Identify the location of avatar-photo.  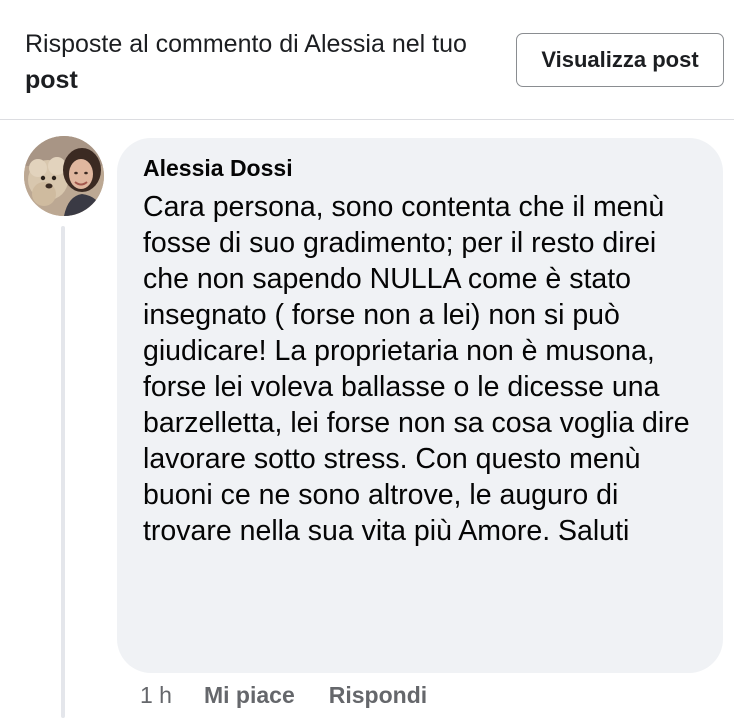
(64, 176).